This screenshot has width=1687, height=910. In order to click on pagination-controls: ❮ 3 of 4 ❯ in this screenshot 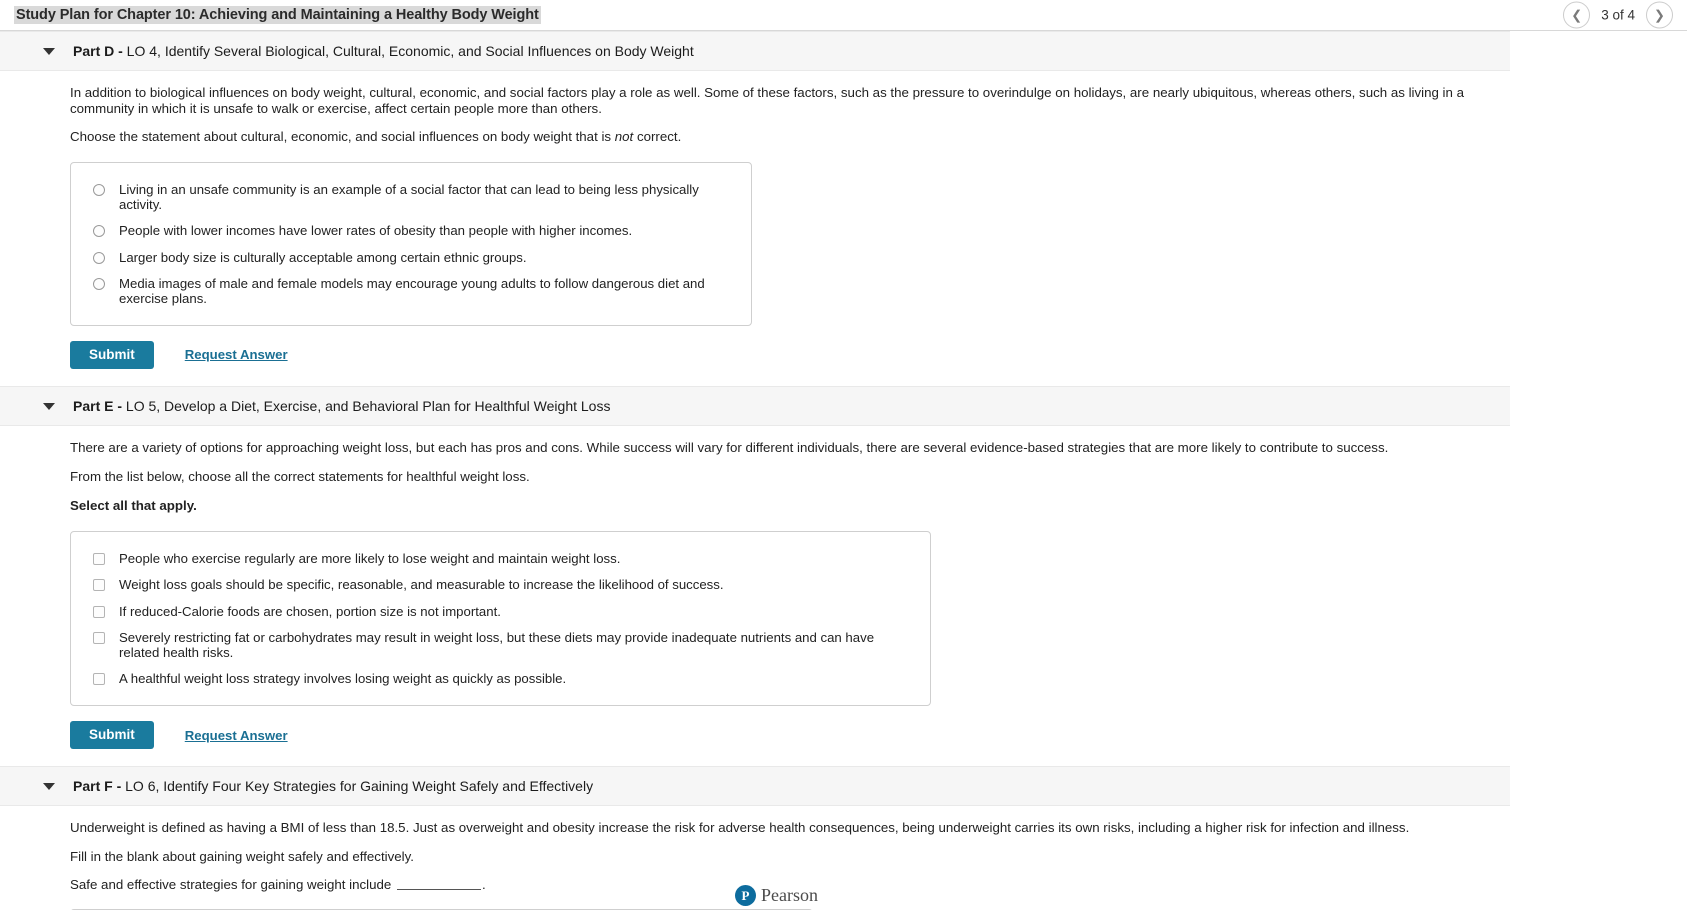, I will do `click(1618, 15)`.